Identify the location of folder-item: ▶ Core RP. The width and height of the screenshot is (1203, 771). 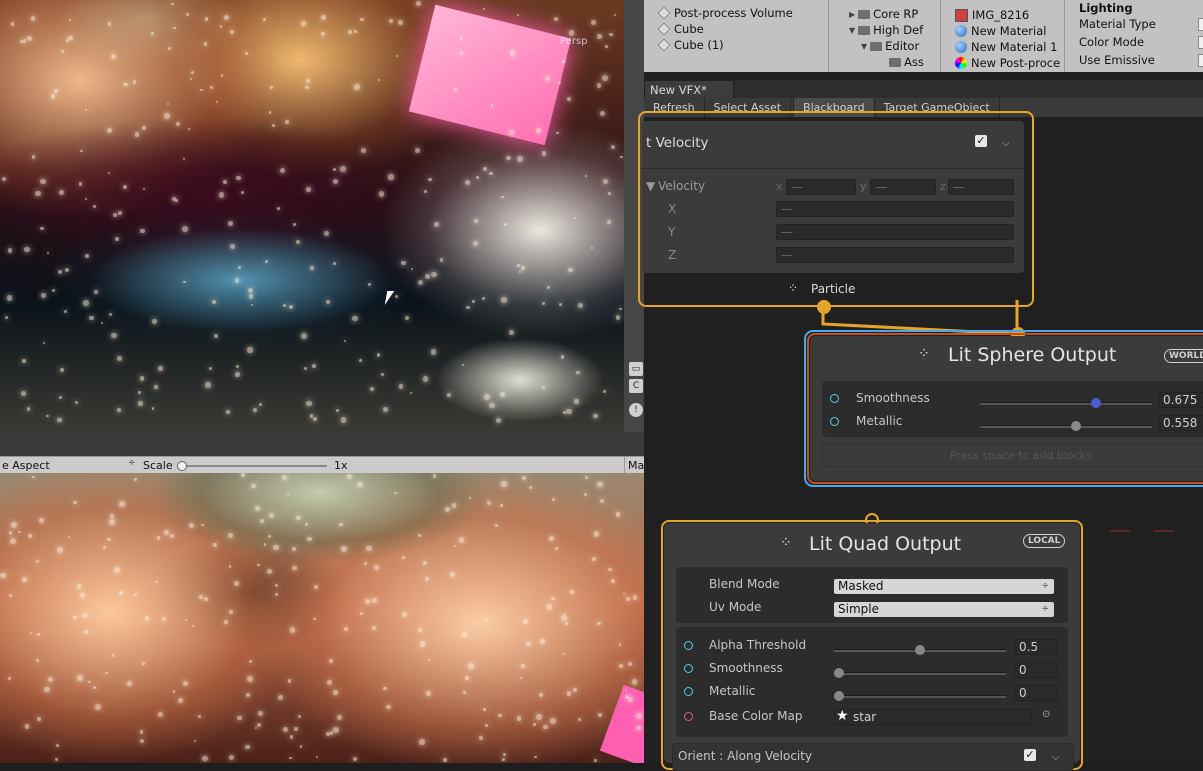
(883, 14).